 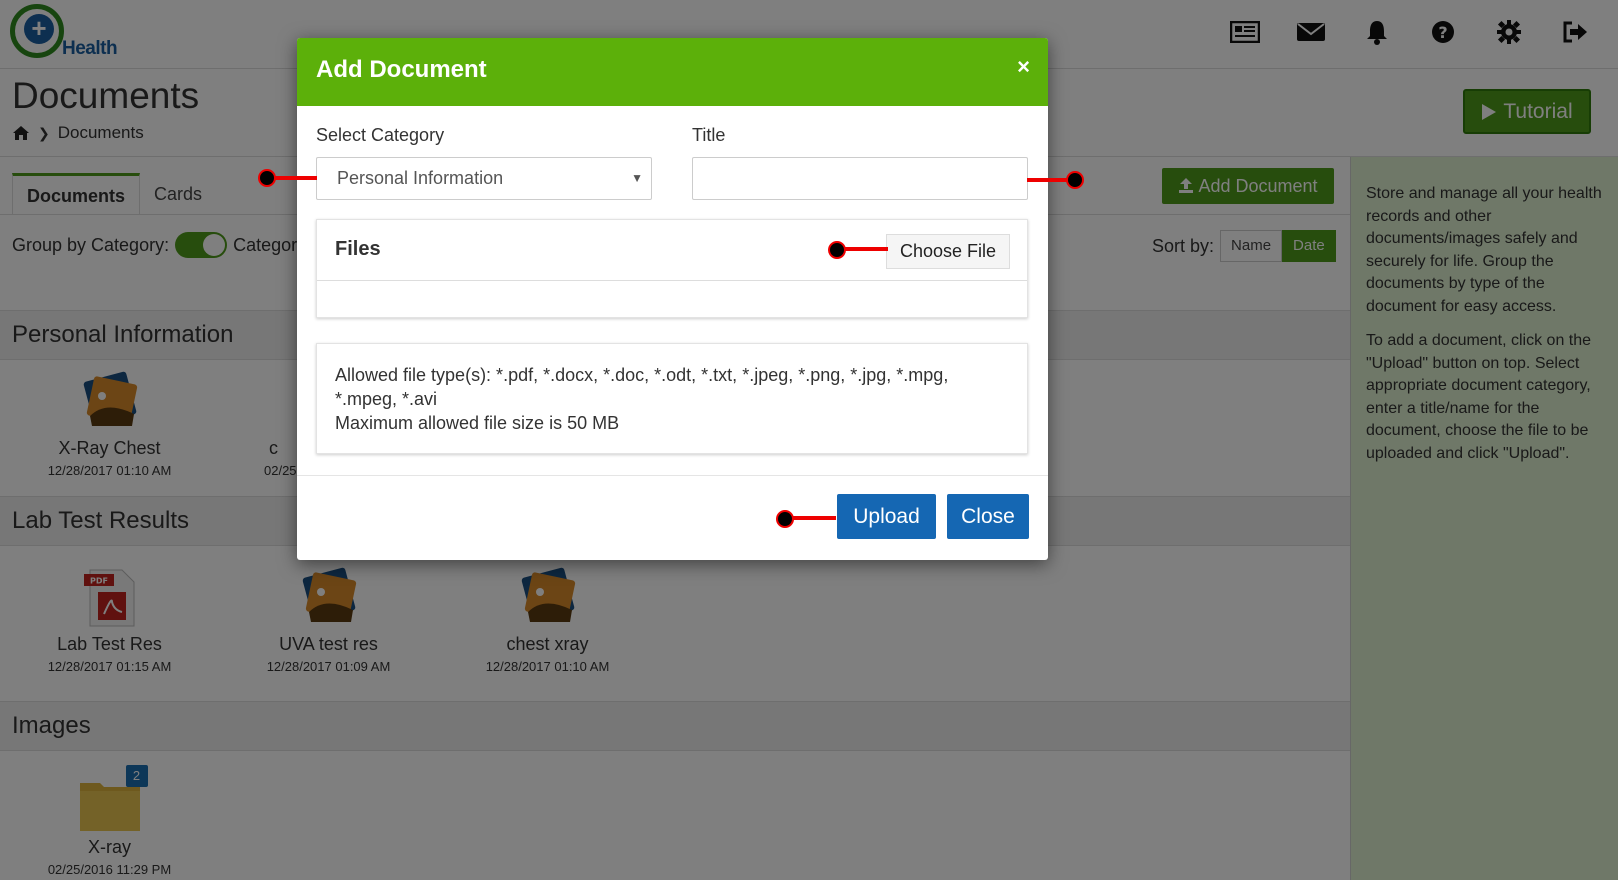 What do you see at coordinates (401, 69) in the screenshot?
I see `modal-title: Add Document` at bounding box center [401, 69].